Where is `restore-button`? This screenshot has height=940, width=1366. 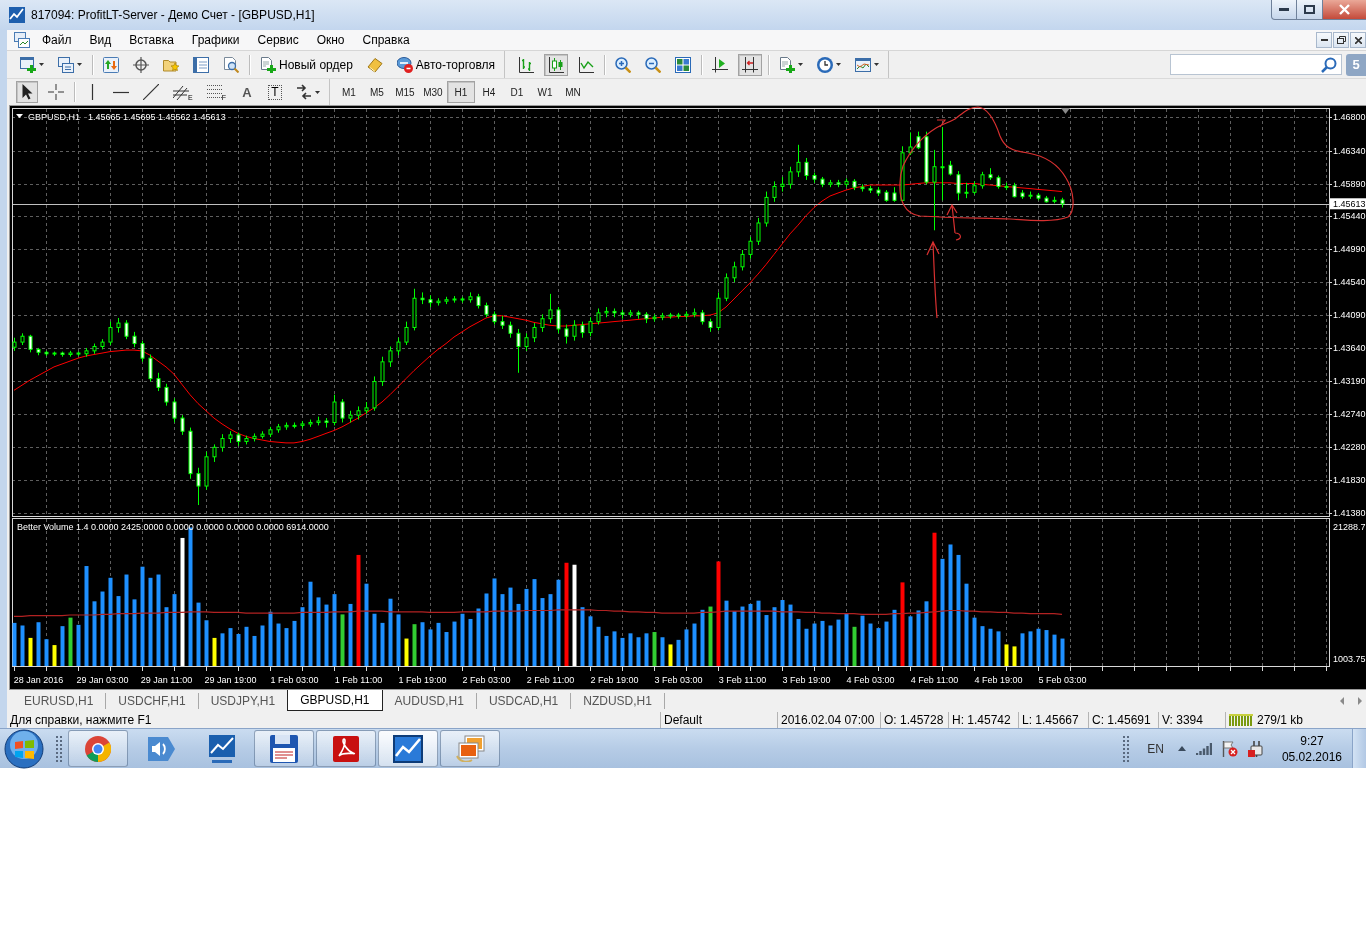 restore-button is located at coordinates (1341, 40).